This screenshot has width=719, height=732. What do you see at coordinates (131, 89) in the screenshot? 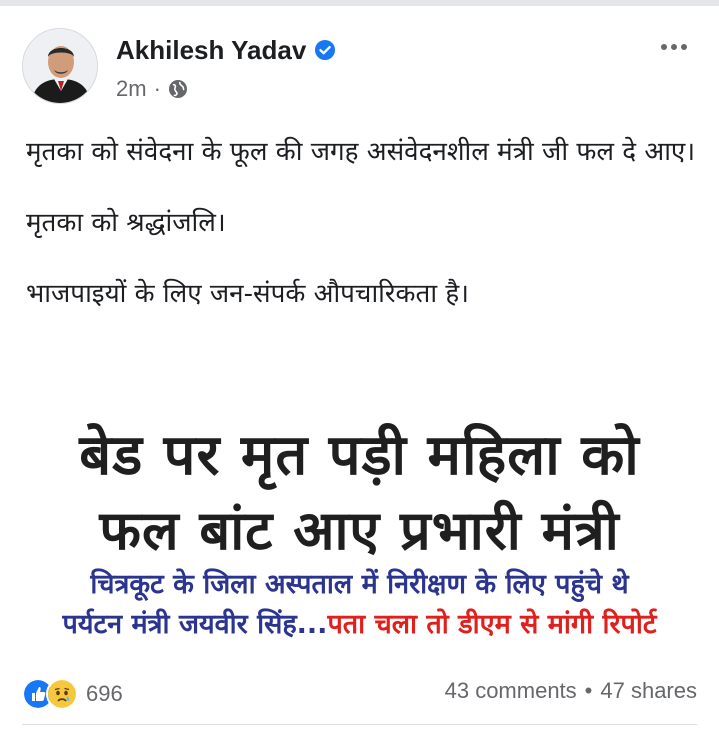
I see `post-timestamp: 2m` at bounding box center [131, 89].